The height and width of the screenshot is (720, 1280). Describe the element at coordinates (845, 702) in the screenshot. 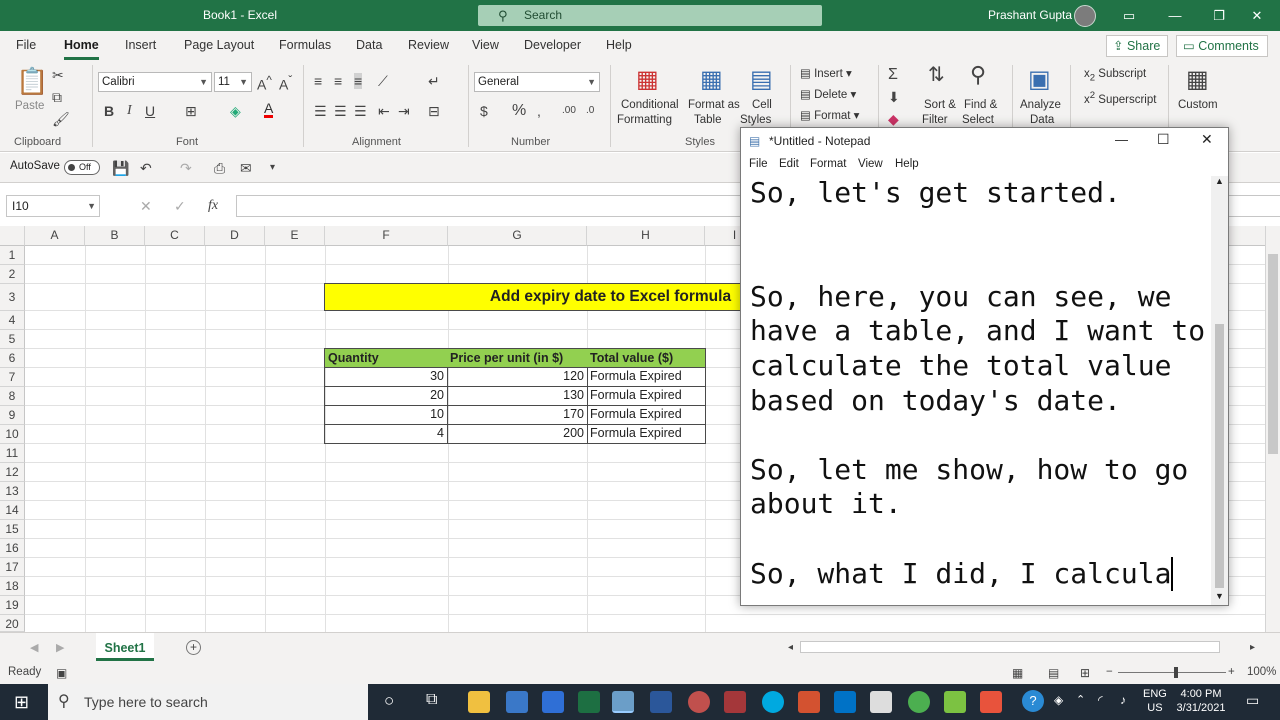

I see `outlook-icon` at that location.